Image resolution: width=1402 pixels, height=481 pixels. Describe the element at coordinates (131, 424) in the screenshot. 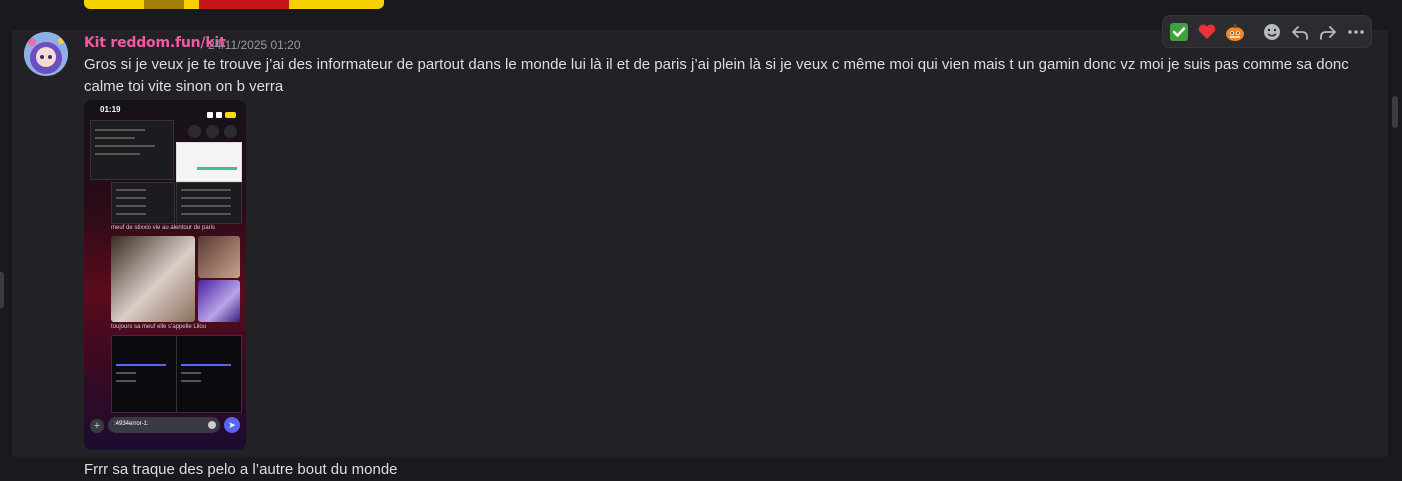

I see `phone-input-text: :4934error-1:` at that location.